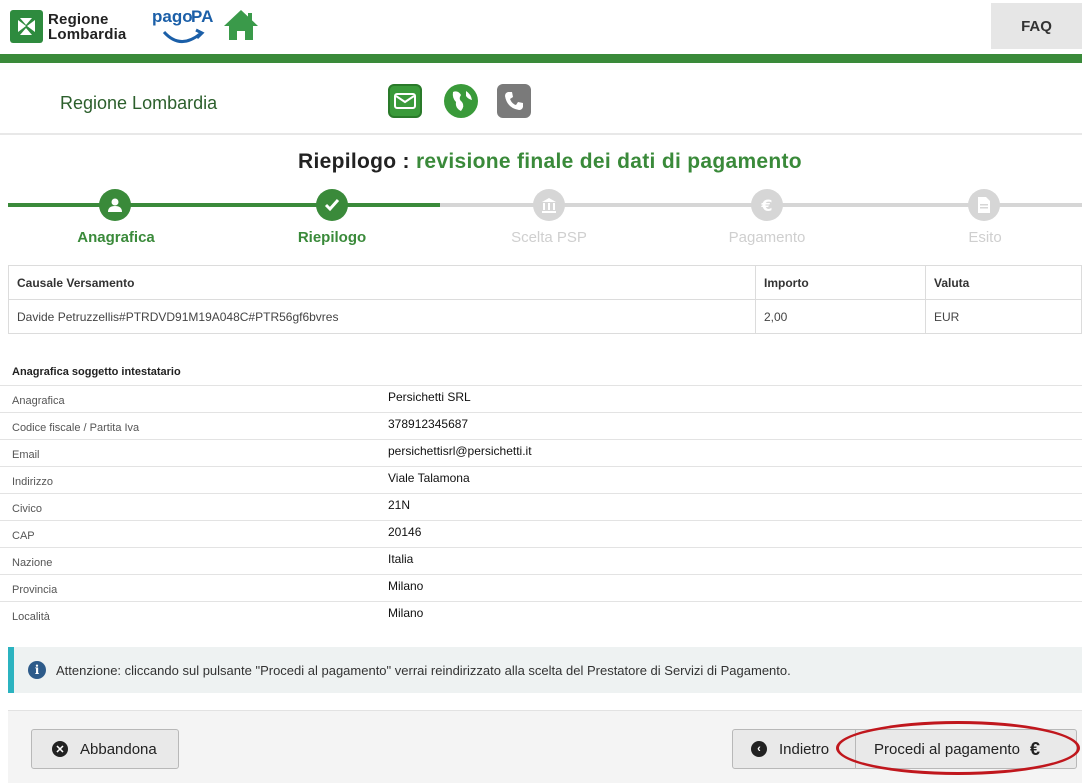 The height and width of the screenshot is (783, 1082). Describe the element at coordinates (96, 372) in the screenshot. I see `anagrafica-section-title: Anagrafica soggetto intestatario` at that location.